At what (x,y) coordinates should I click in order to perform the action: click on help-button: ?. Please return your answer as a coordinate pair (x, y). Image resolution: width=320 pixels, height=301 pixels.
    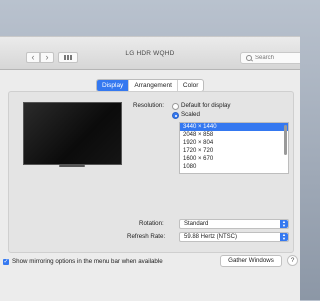
    Looking at the image, I should click on (292, 260).